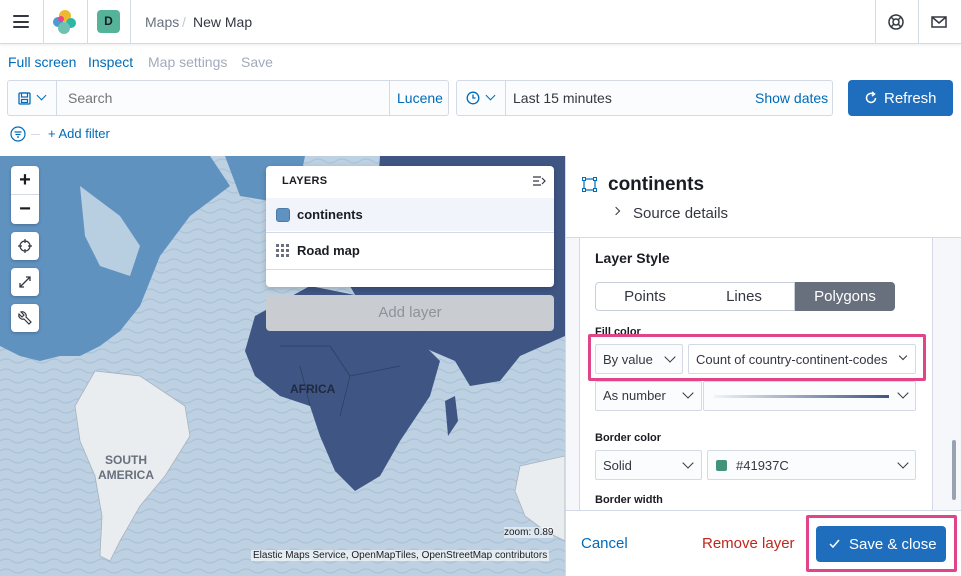  I want to click on save-icon, so click(24, 98).